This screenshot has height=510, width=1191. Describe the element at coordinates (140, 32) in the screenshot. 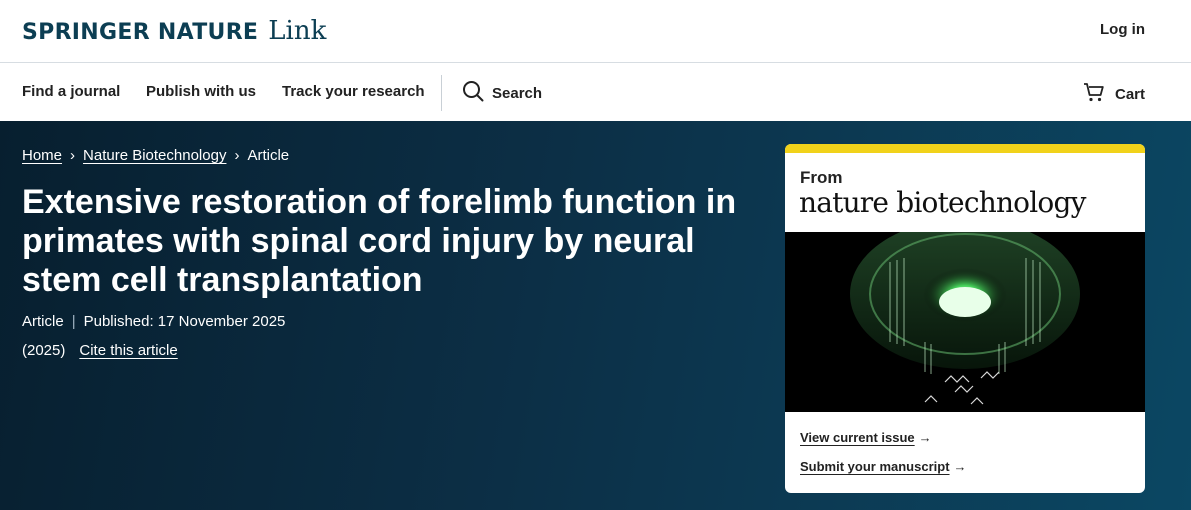

I see `brand-name: SPRINGER NATURE` at that location.